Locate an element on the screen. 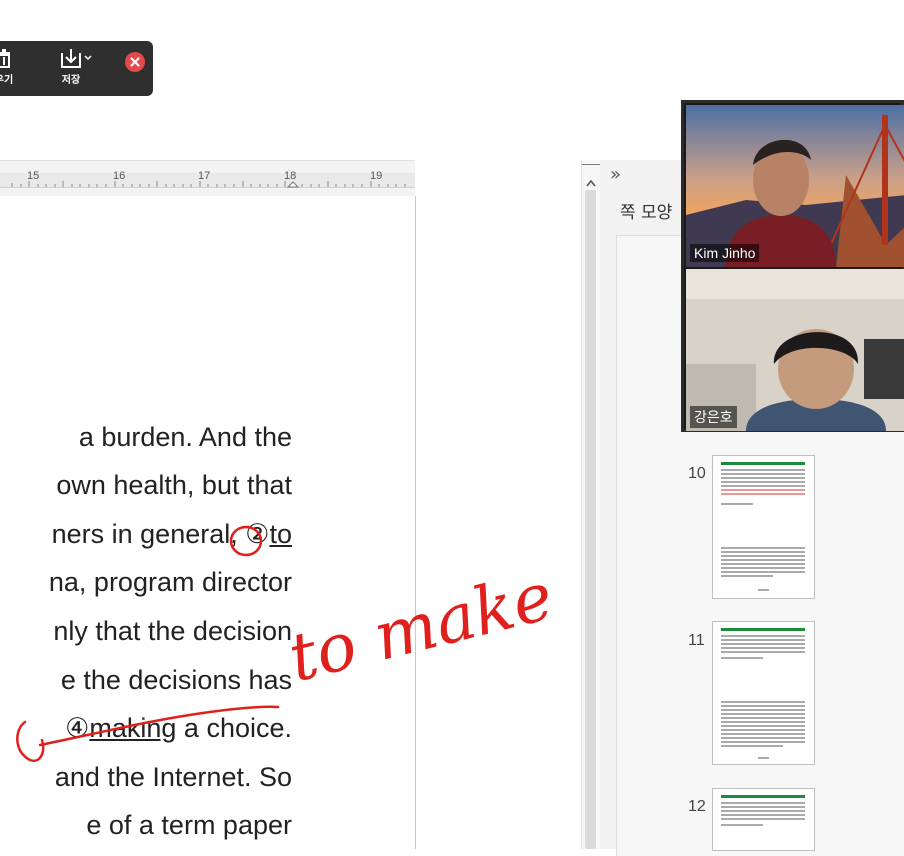 The width and height of the screenshot is (904, 856). vertical-scrollbar is located at coordinates (590, 504).